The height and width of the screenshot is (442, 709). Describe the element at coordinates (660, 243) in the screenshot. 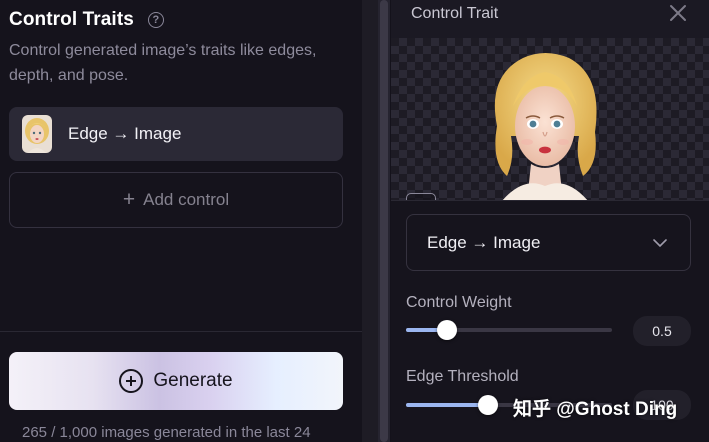

I see `chevron-down-icon` at that location.